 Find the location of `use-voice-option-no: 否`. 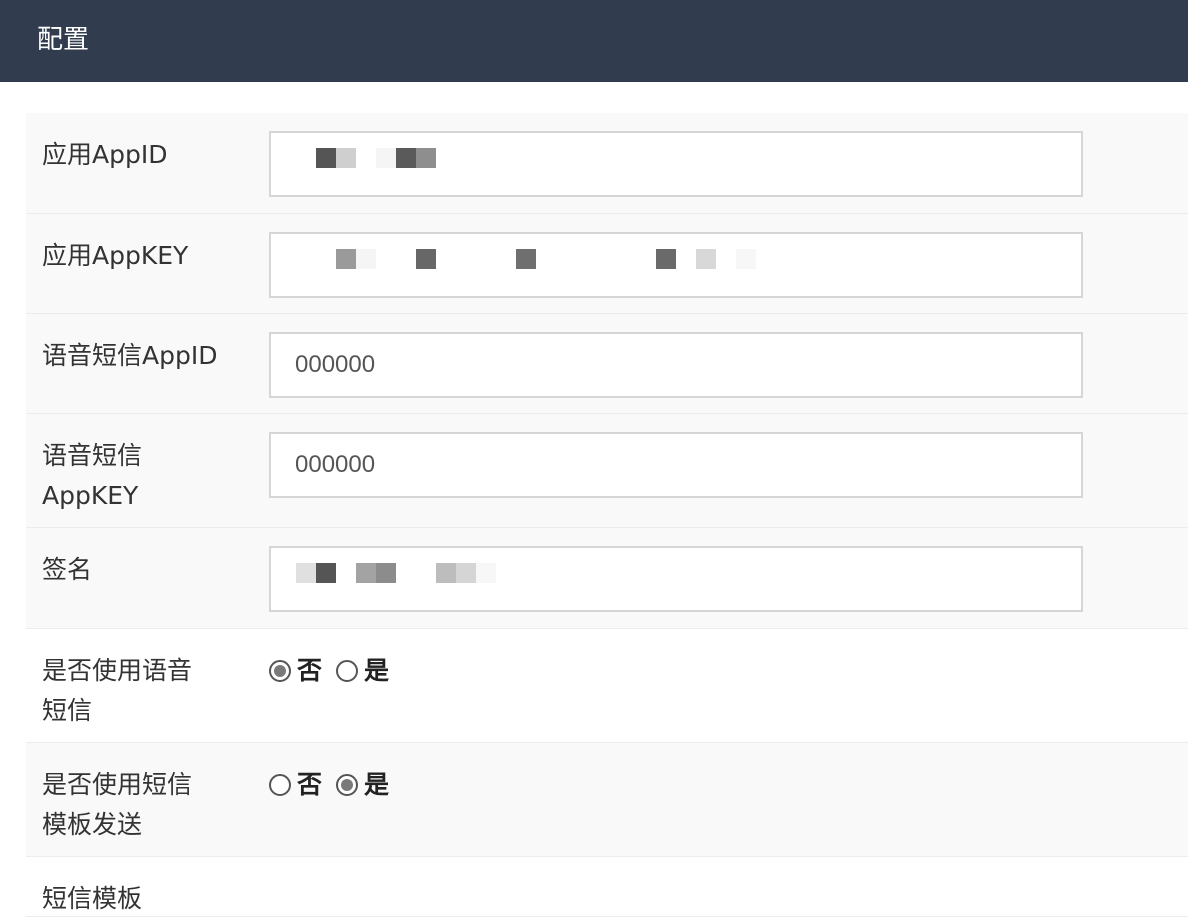

use-voice-option-no: 否 is located at coordinates (302, 671).